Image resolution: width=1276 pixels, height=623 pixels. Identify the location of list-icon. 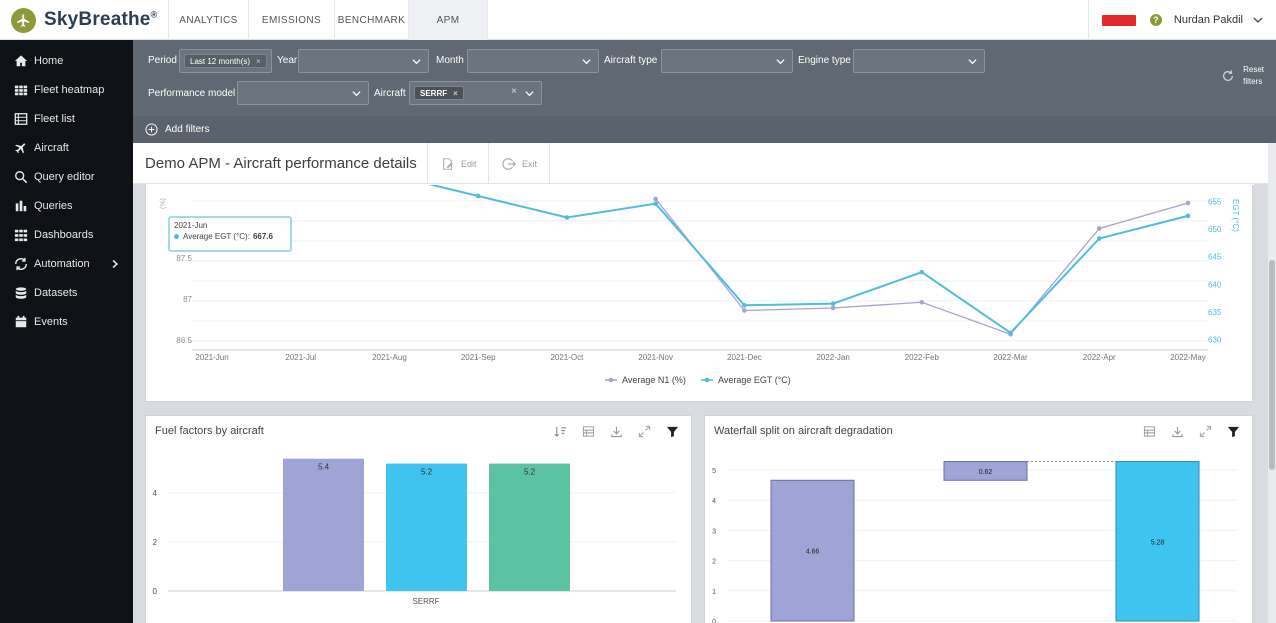
(21, 118).